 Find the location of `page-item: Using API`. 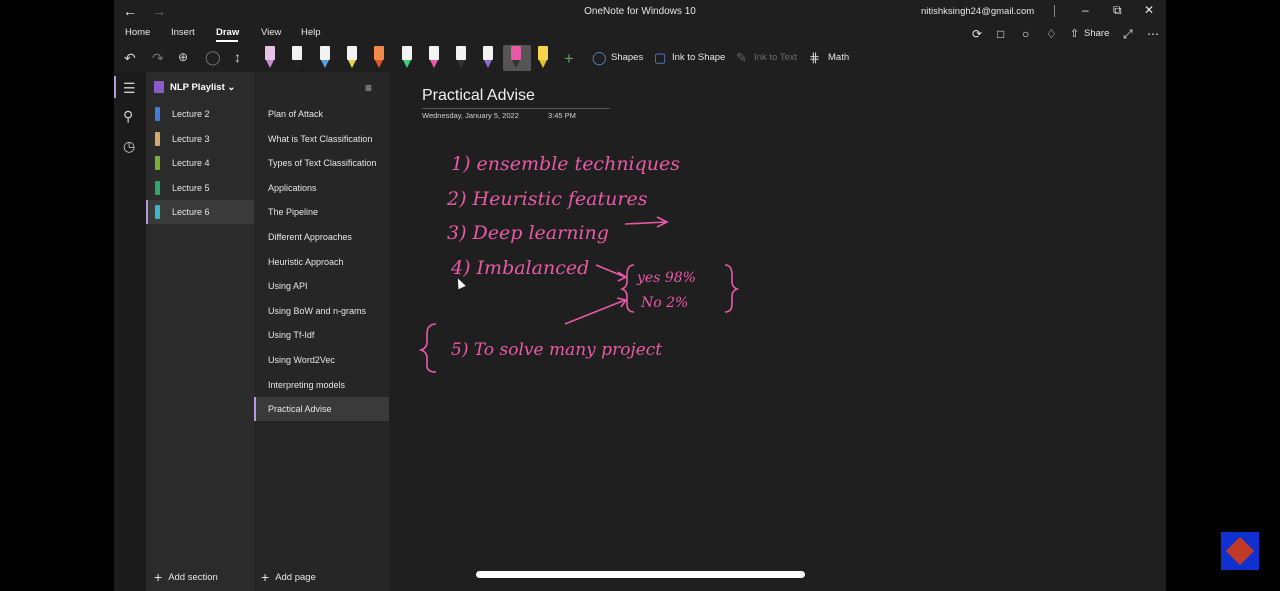

page-item: Using API is located at coordinates (321, 286).